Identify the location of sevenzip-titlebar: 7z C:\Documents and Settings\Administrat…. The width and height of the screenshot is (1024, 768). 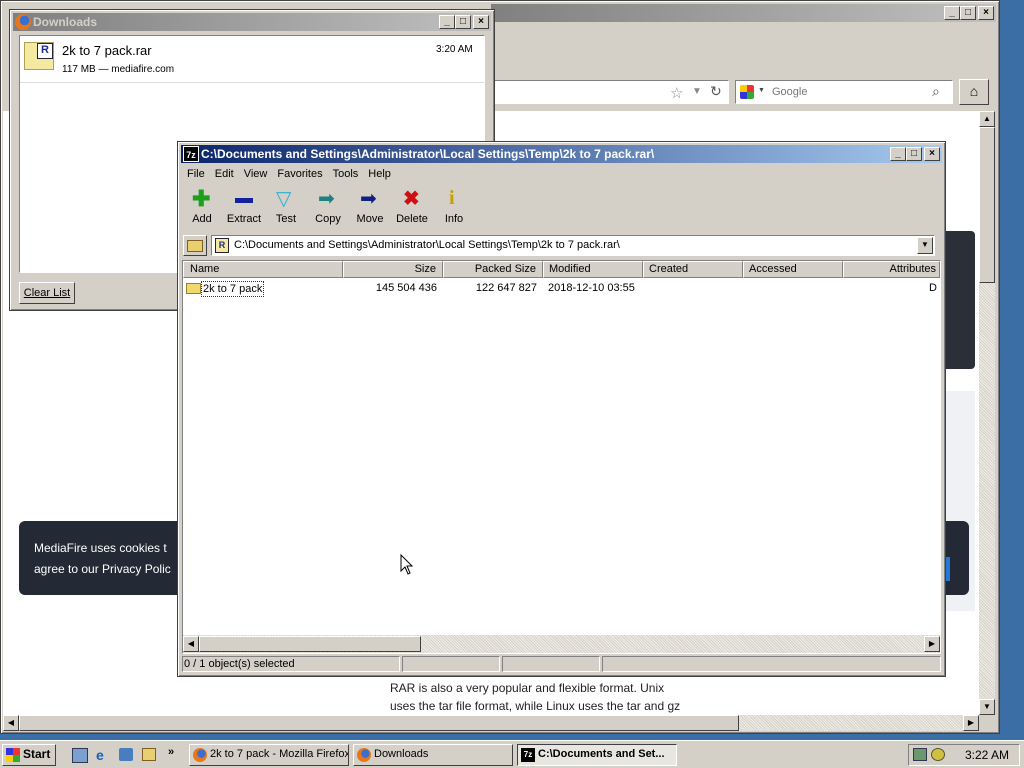
(561, 154).